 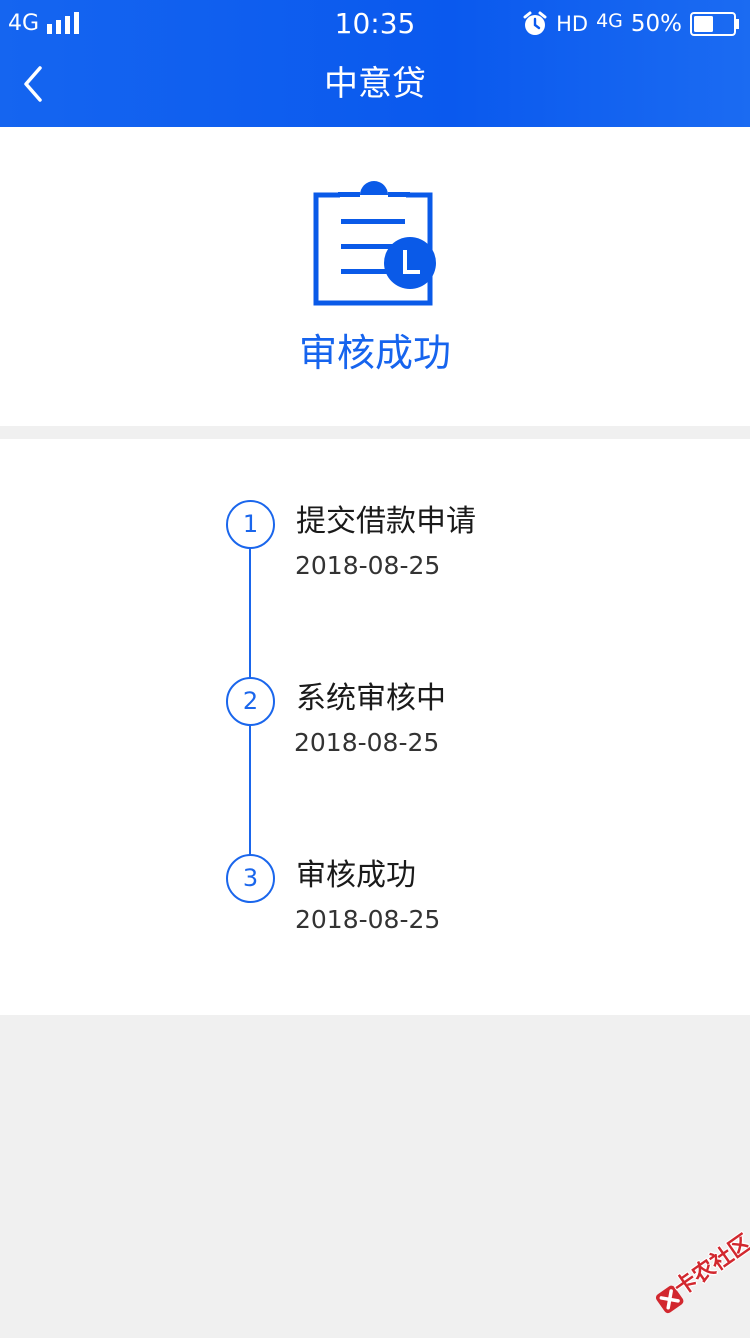 I want to click on step-number-badge: 2, so click(x=250, y=701).